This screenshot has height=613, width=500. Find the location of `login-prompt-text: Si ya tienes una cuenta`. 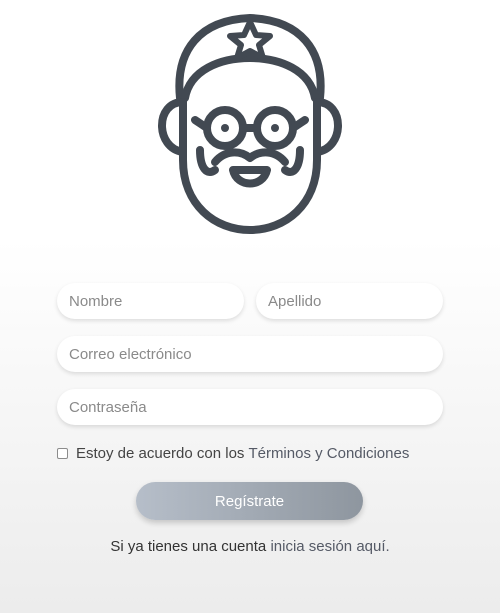

login-prompt-text: Si ya tienes una cuenta is located at coordinates (188, 546).